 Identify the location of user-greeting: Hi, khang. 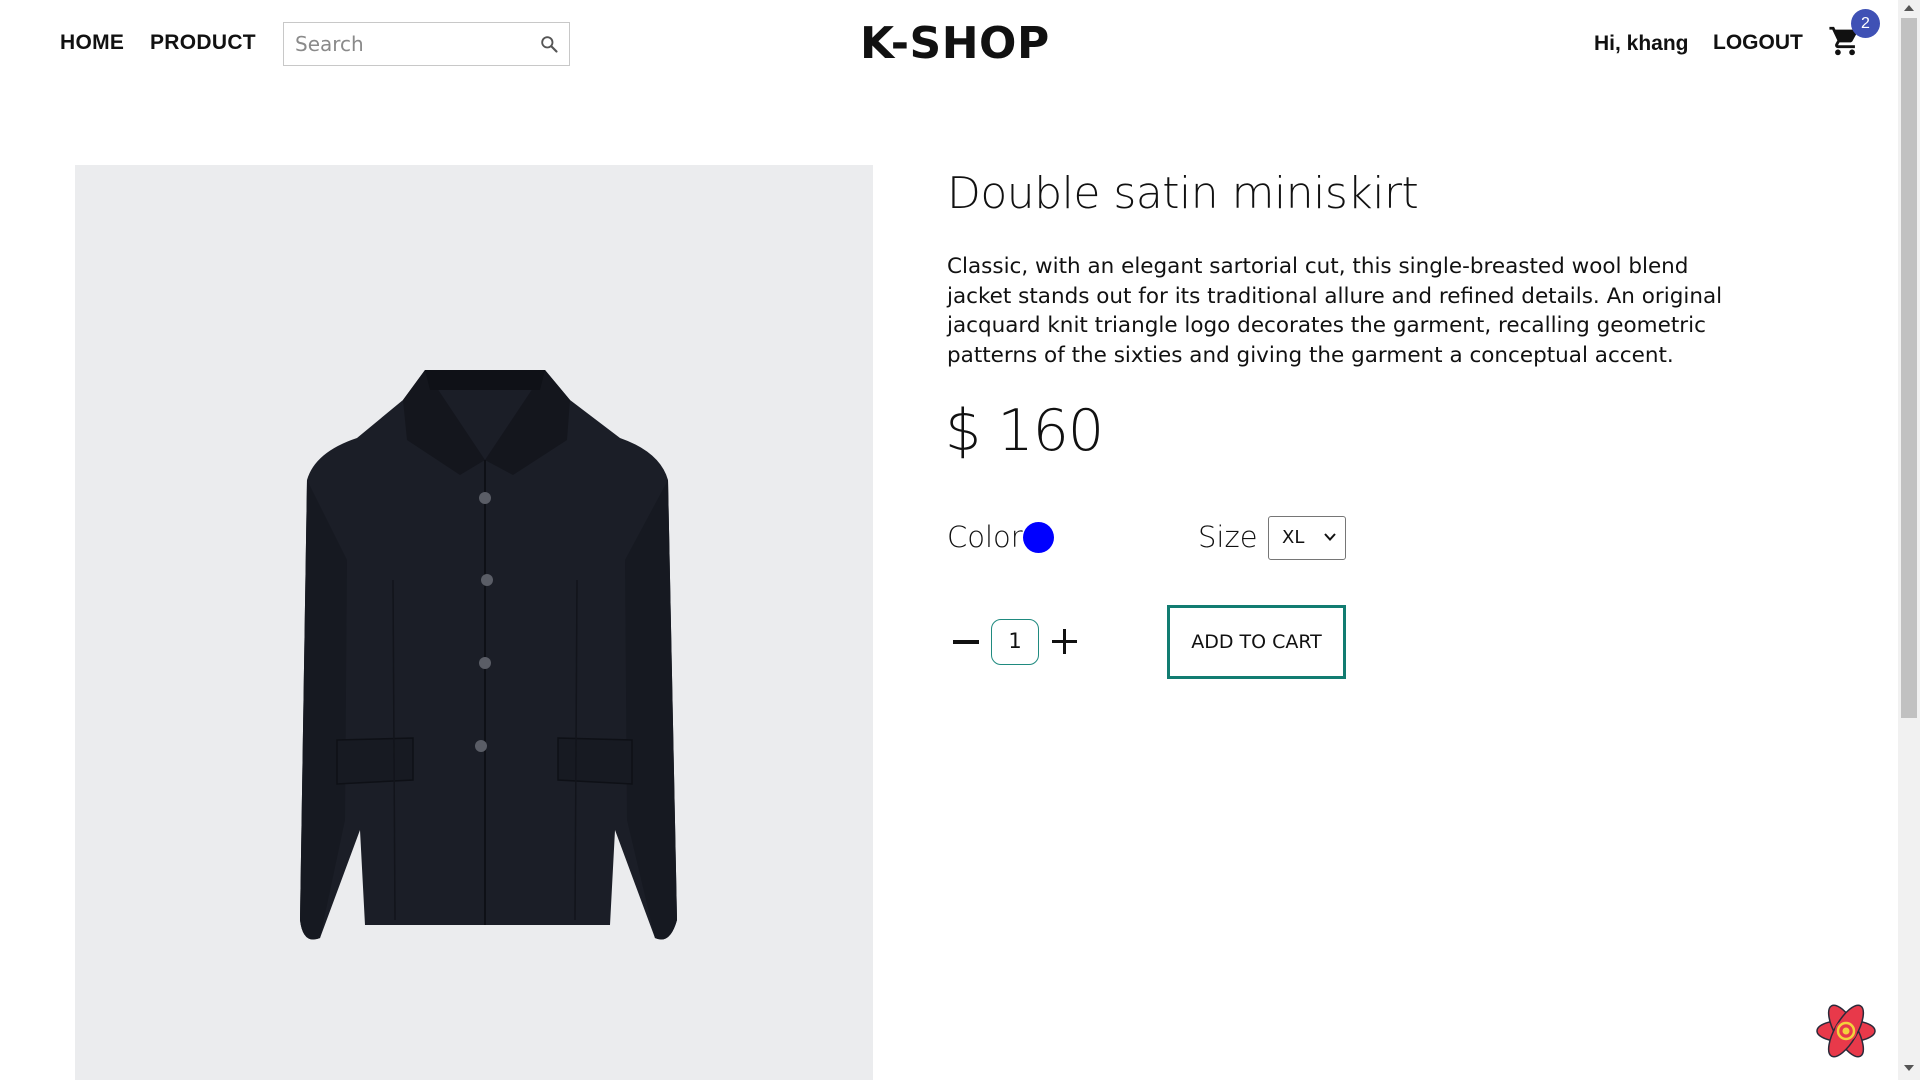
(1641, 43).